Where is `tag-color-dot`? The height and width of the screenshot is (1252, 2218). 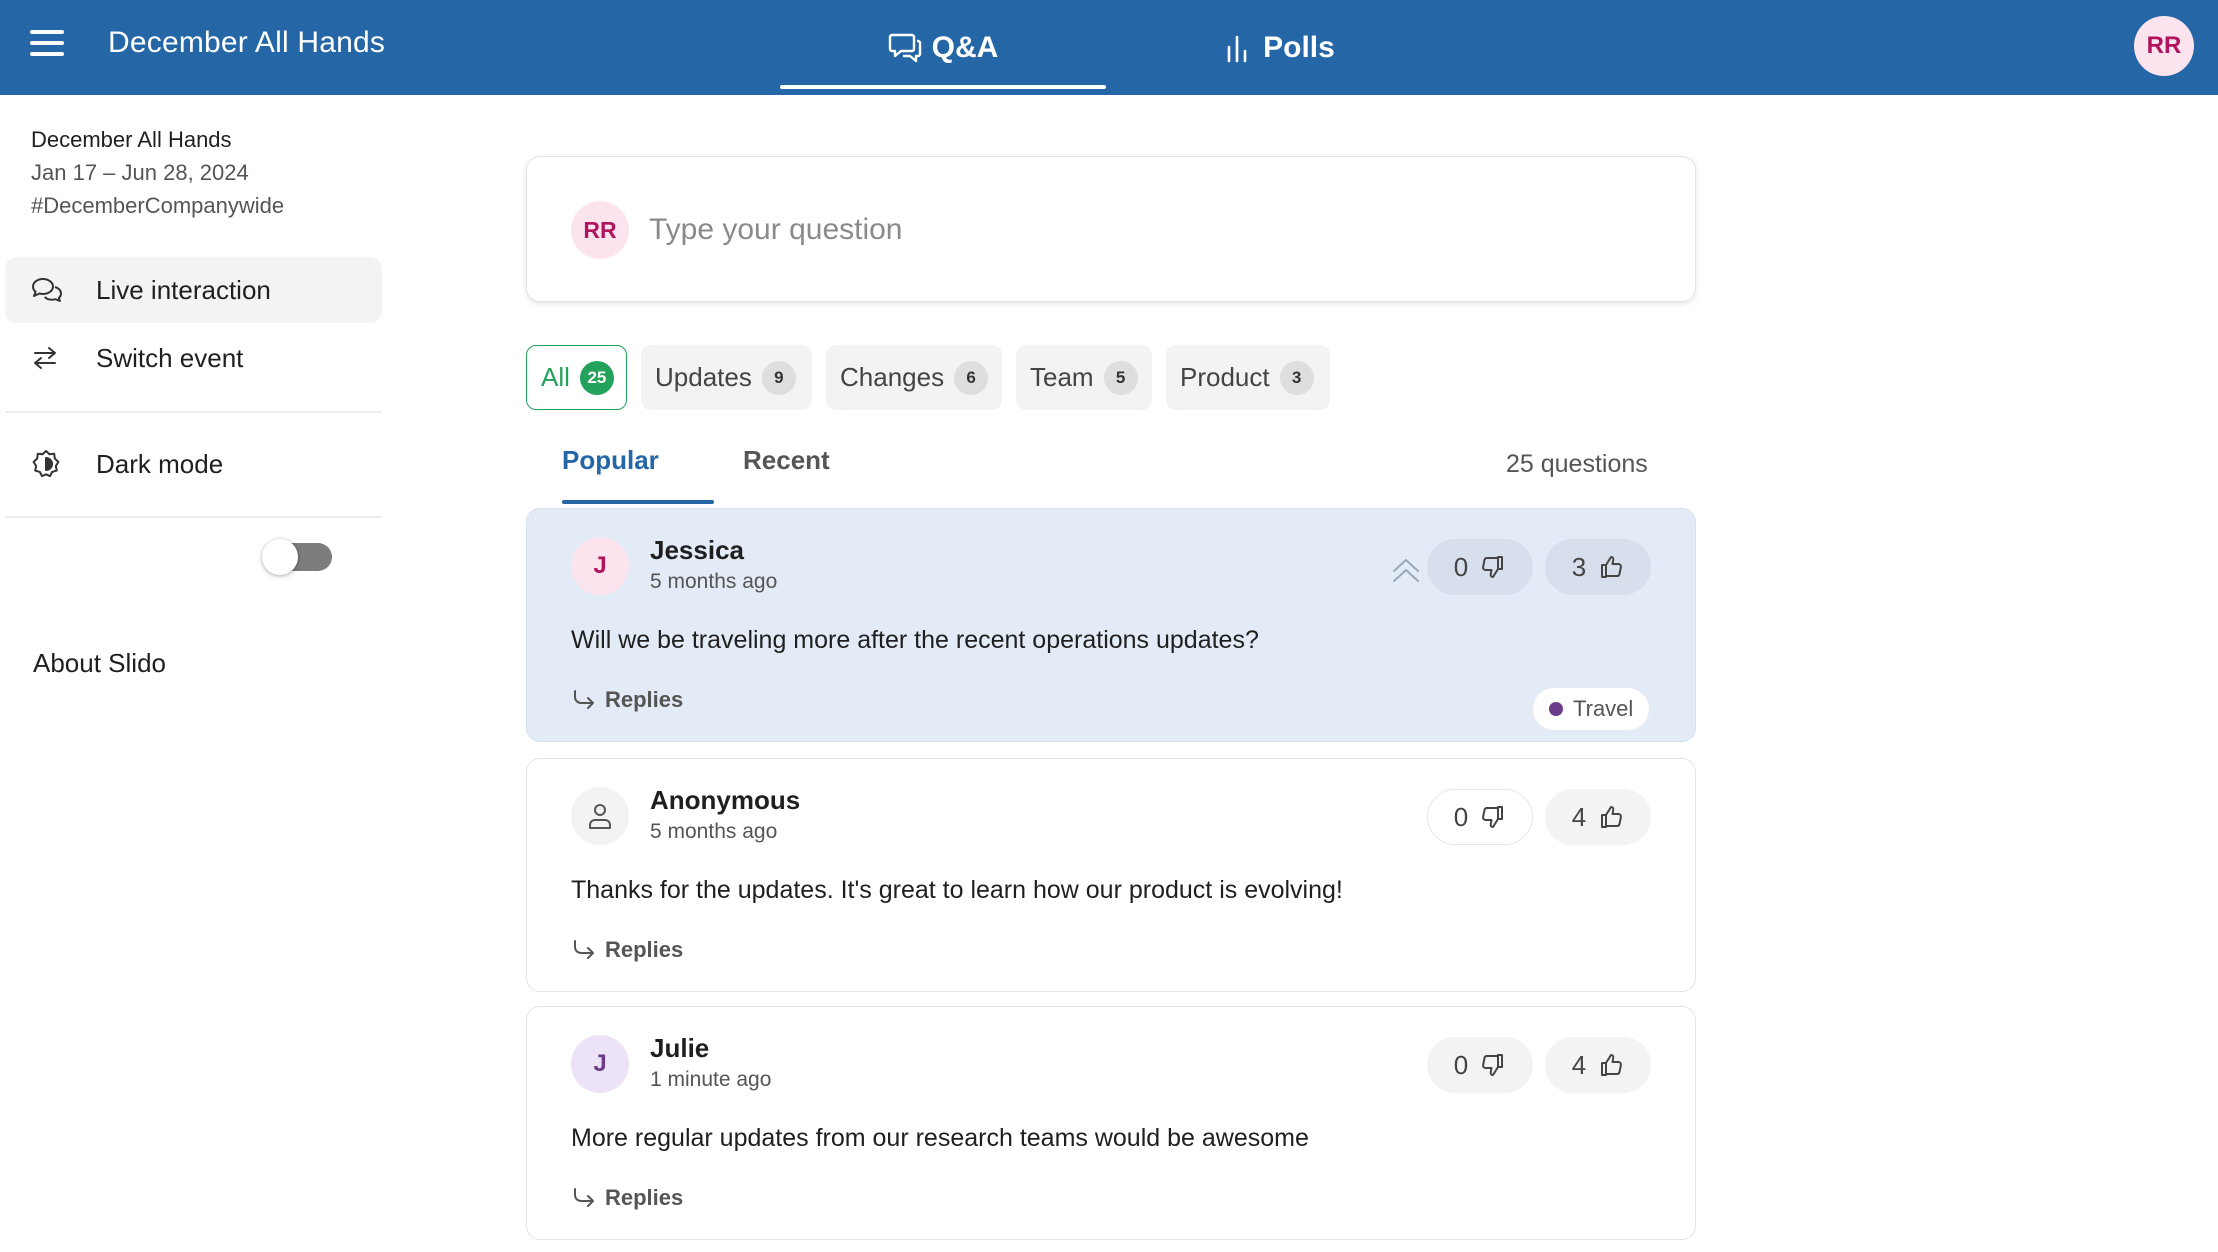 tag-color-dot is located at coordinates (1556, 709).